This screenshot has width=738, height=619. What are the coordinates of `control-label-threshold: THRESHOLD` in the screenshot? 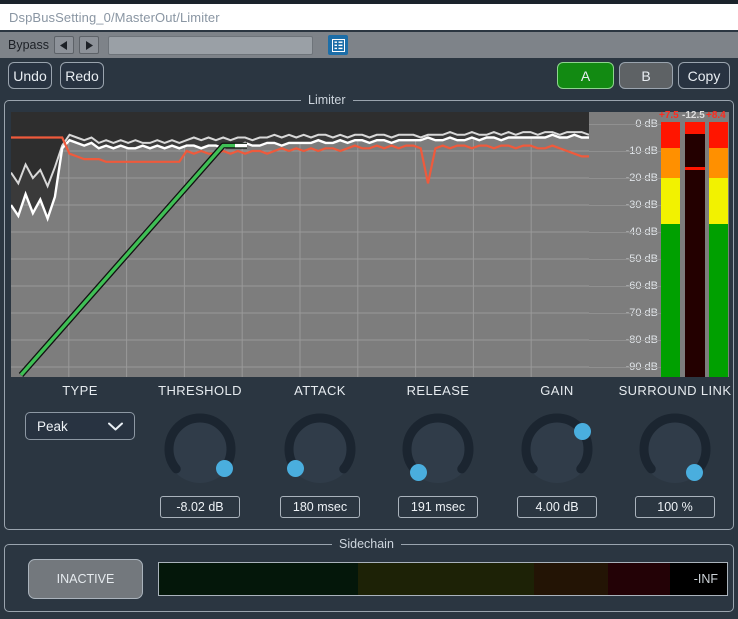 It's located at (200, 390).